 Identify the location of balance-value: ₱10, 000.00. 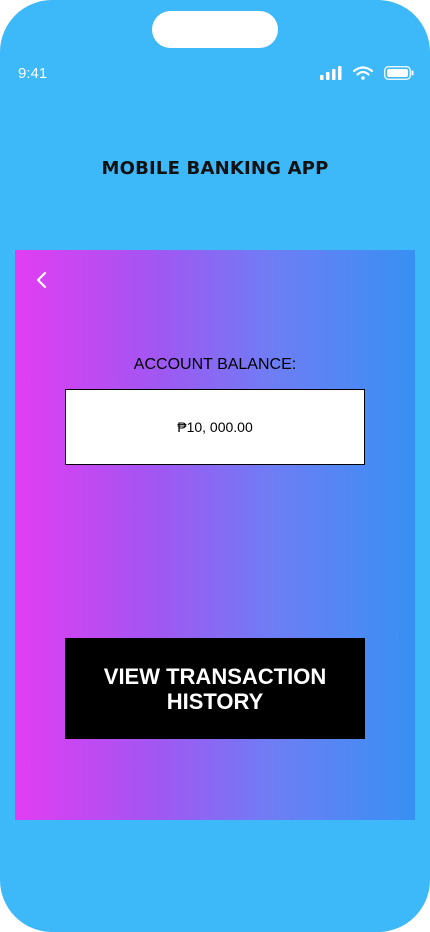
(215, 427).